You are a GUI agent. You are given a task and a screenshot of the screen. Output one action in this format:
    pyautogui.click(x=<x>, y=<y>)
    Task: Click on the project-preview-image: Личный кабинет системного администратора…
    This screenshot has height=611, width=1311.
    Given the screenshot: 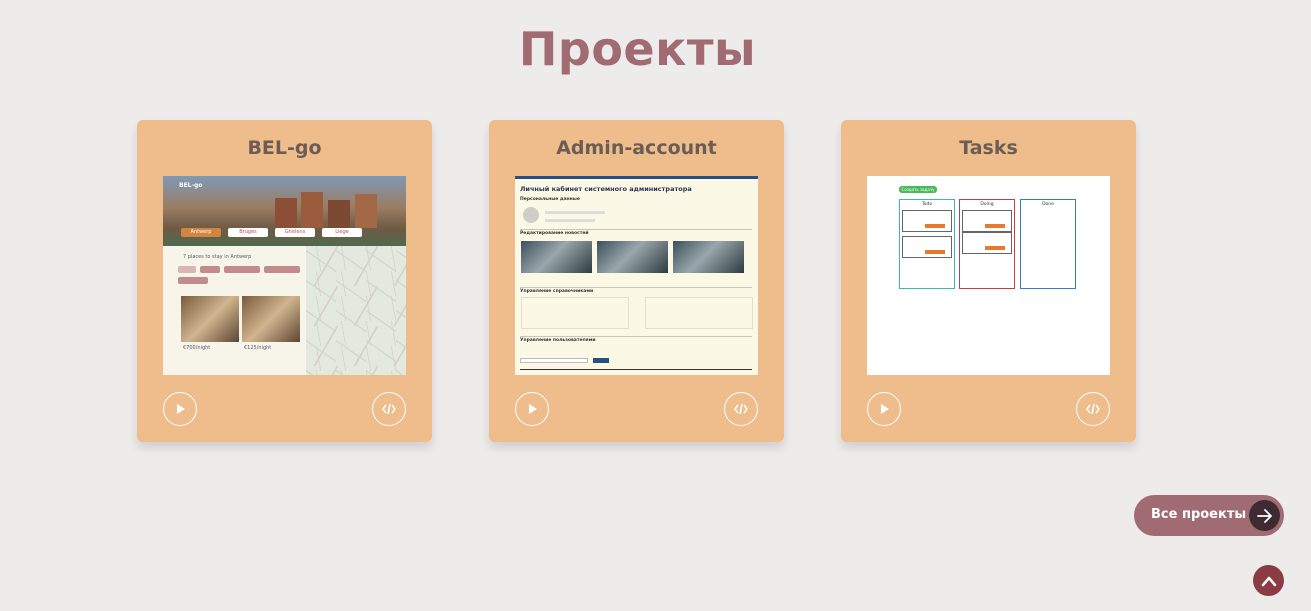 What is the action you would take?
    pyautogui.click(x=636, y=275)
    